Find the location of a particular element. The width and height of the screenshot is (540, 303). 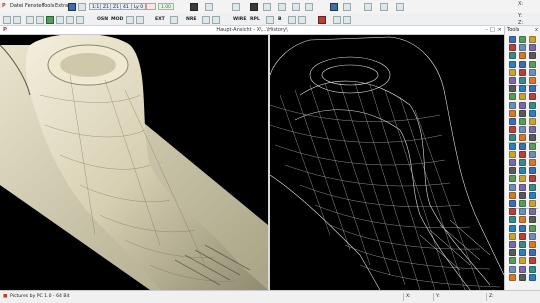

open-file-icon is located at coordinates (82, 7).